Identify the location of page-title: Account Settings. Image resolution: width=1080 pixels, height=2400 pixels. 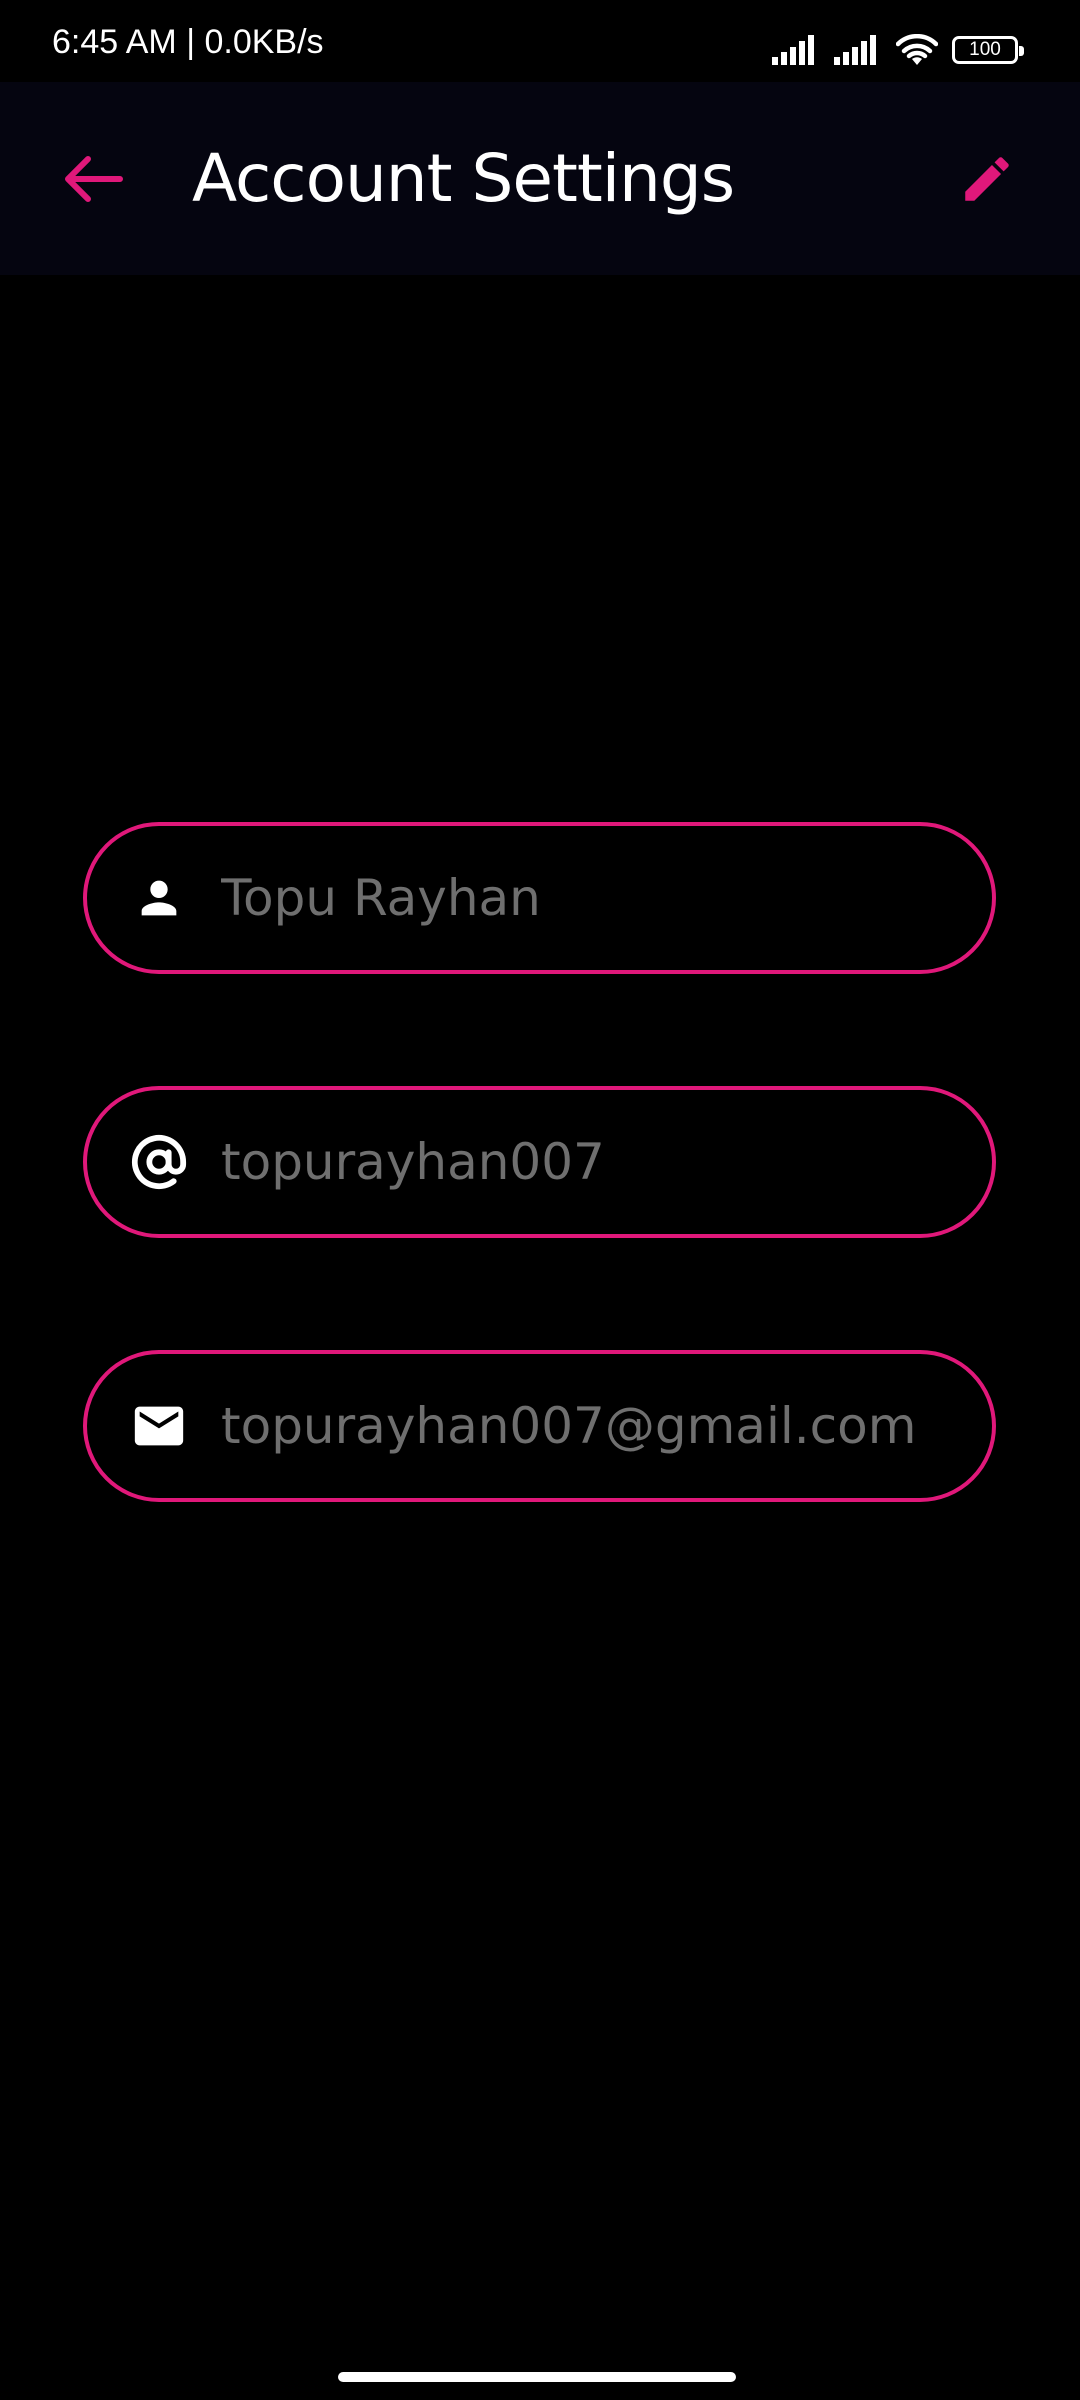
(463, 178).